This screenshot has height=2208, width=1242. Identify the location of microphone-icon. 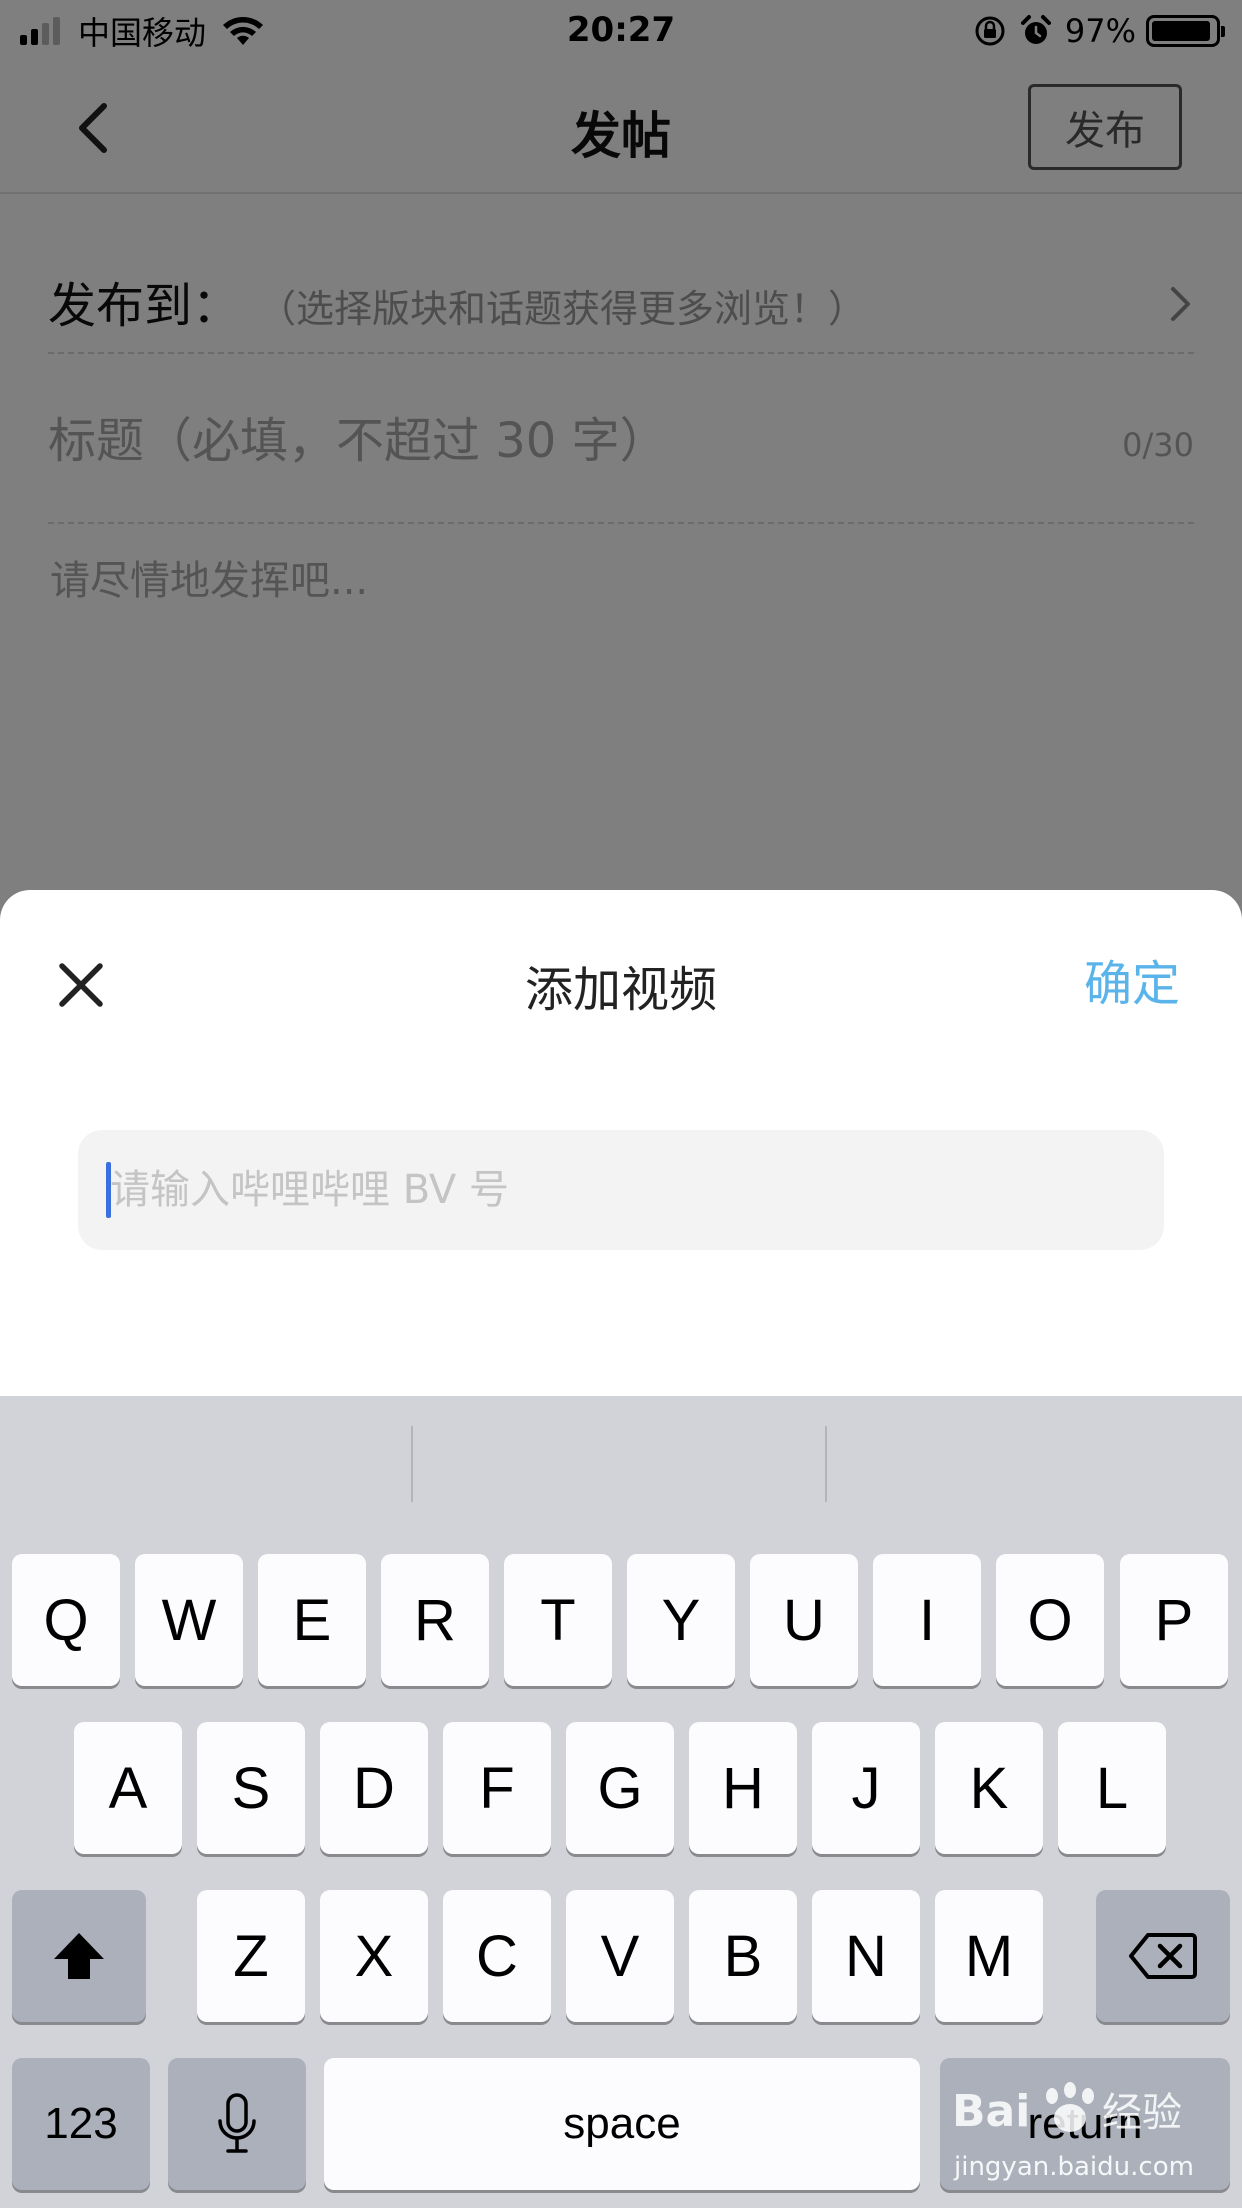
(237, 2123).